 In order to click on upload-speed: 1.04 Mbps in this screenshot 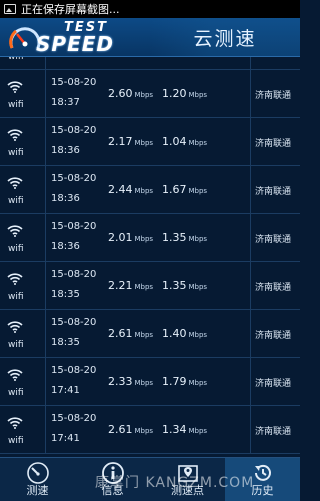, I will do `click(185, 141)`.